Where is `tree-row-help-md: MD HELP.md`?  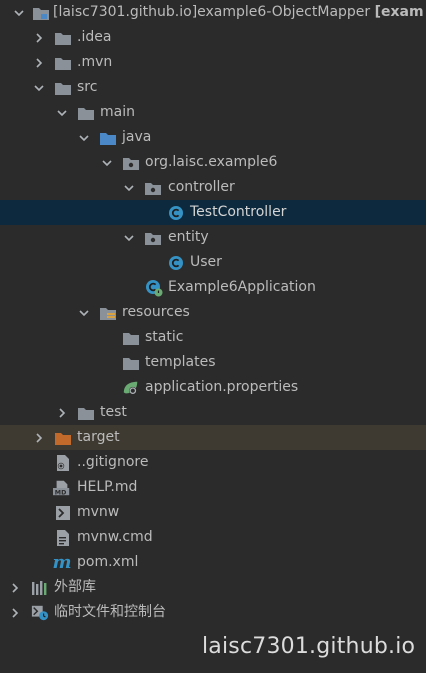 tree-row-help-md: MD HELP.md is located at coordinates (213, 487).